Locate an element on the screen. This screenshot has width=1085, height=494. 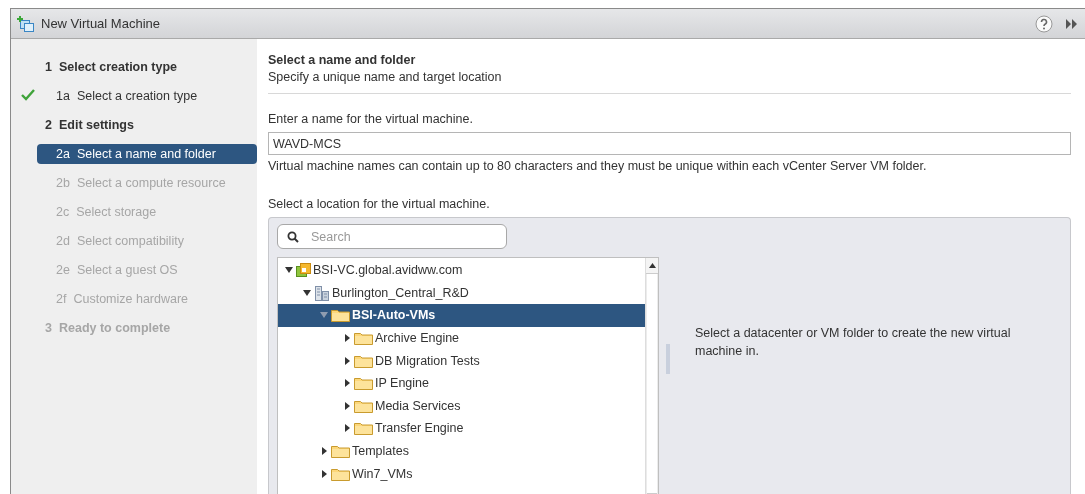
tree-item-label: BSI-Auto-VMs is located at coordinates (394, 315).